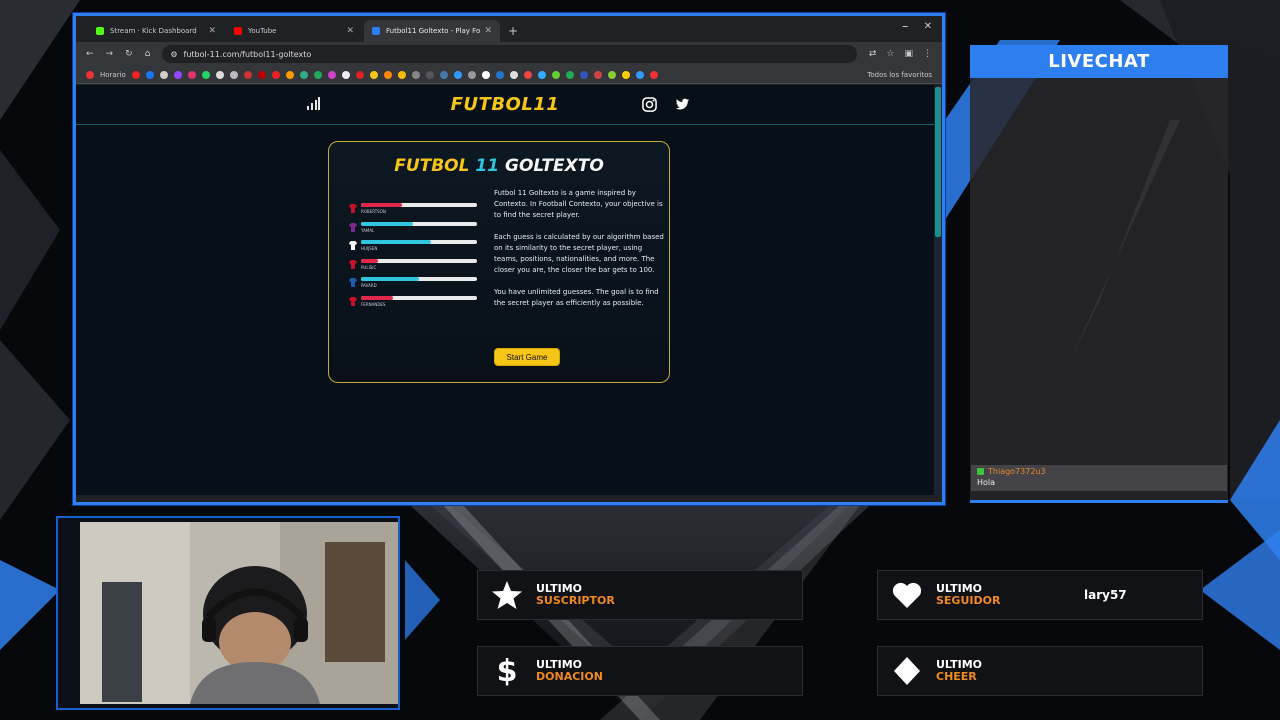 The width and height of the screenshot is (1280, 720). Describe the element at coordinates (148, 54) in the screenshot. I see `home-icon: ⌂` at that location.